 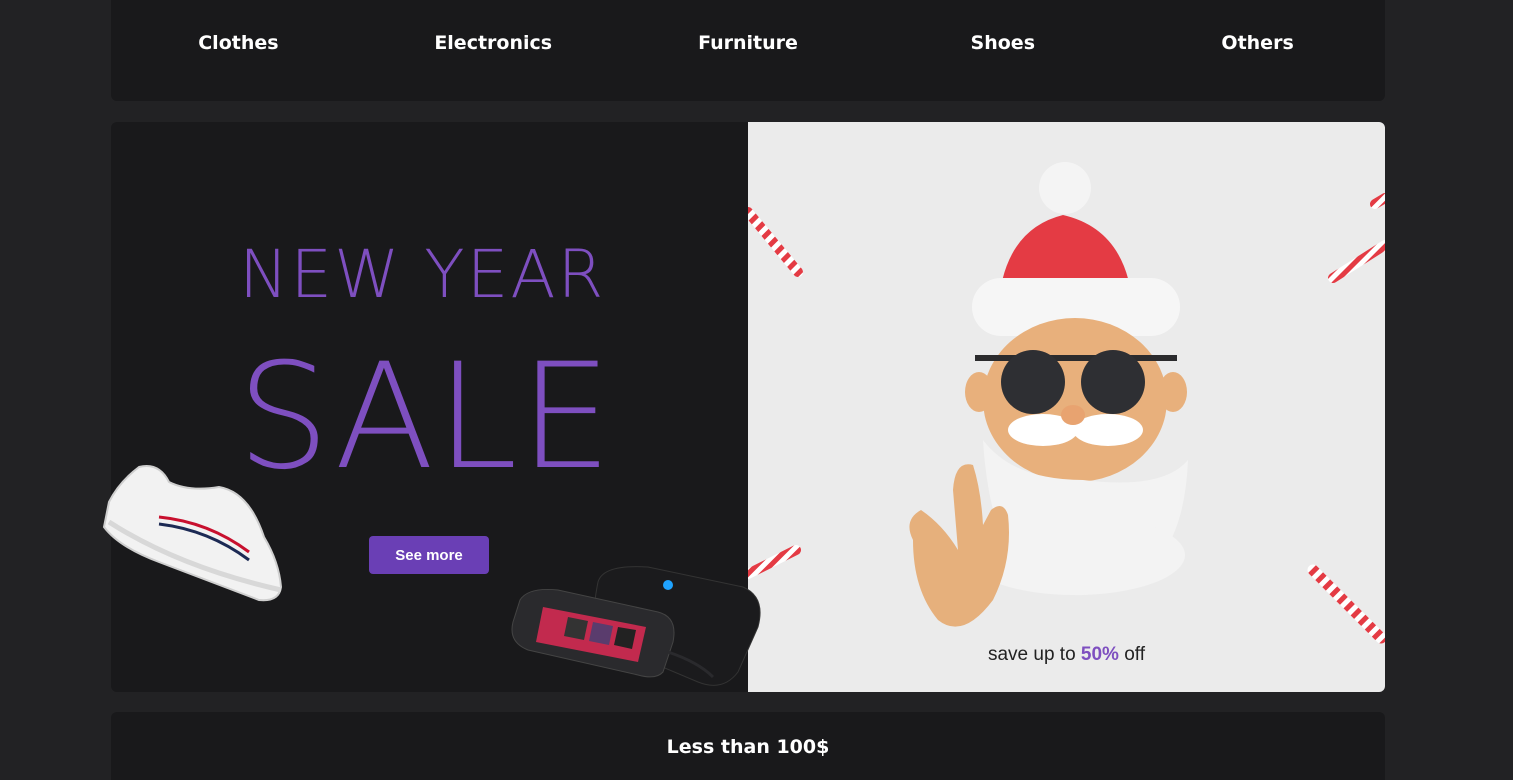 I want to click on santa-mascot-icon, so click(x=1048, y=394).